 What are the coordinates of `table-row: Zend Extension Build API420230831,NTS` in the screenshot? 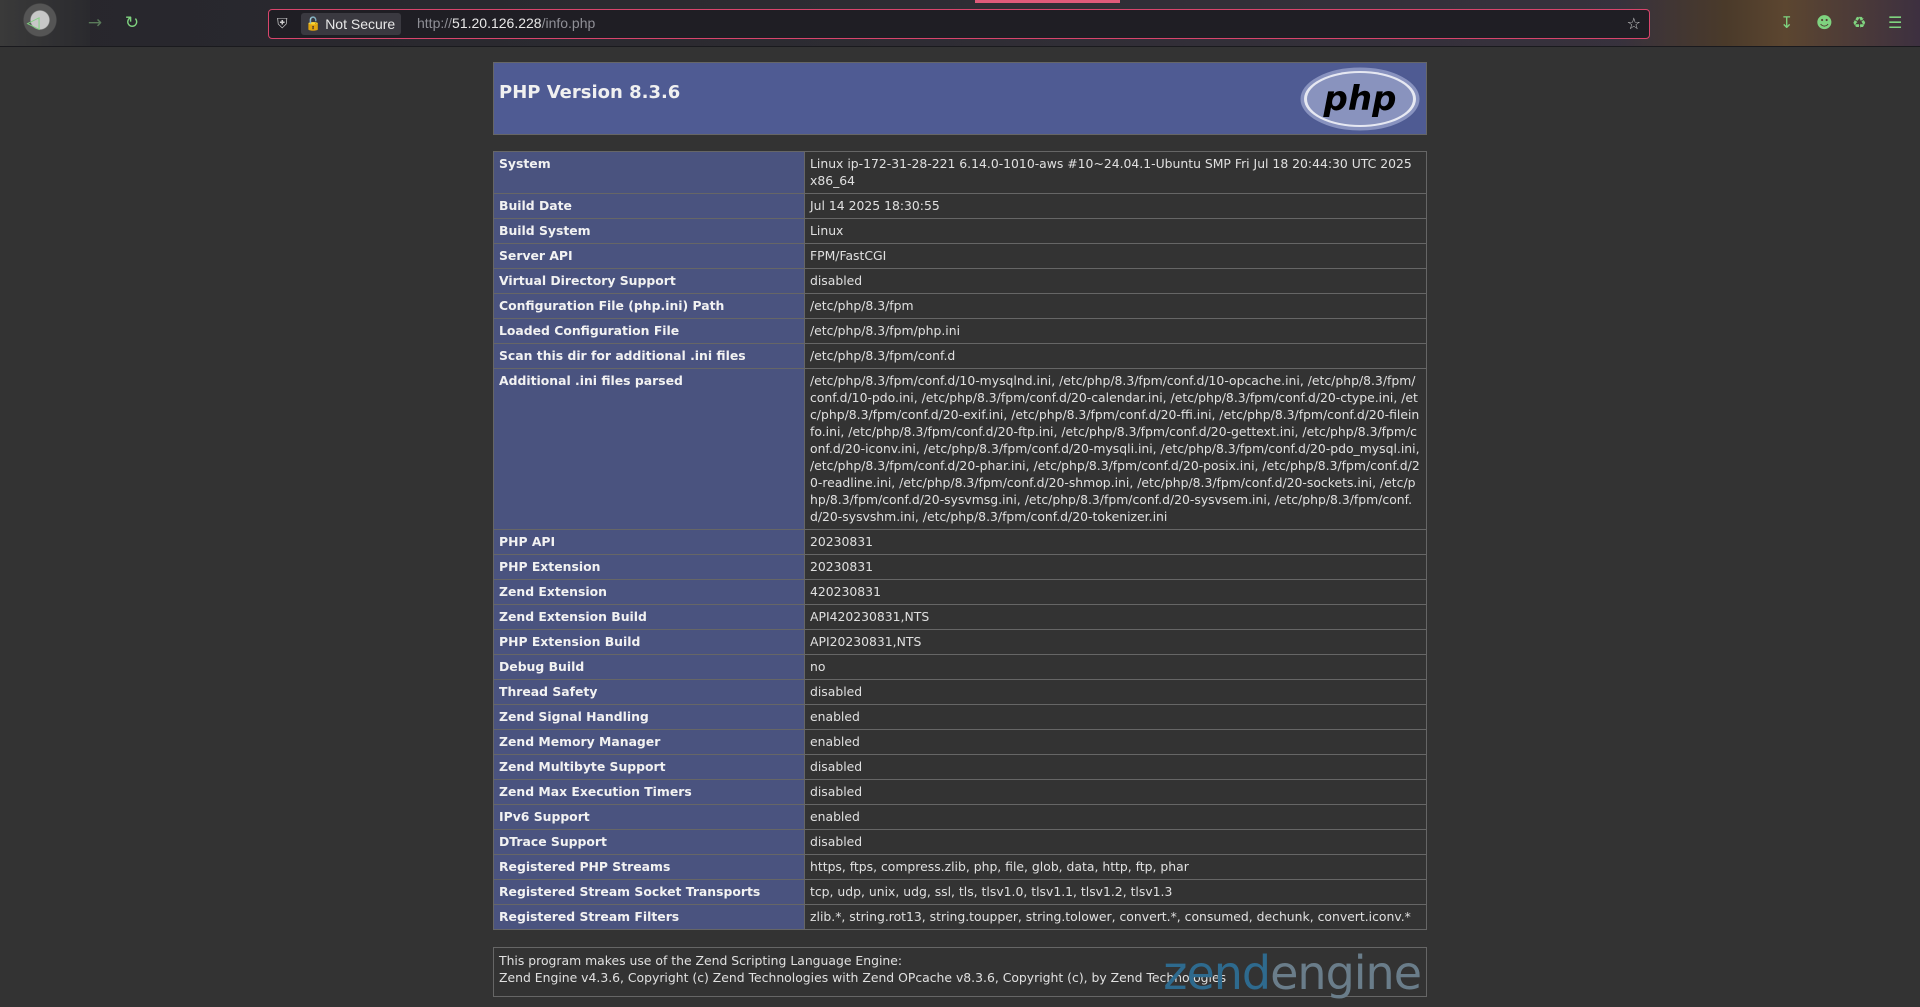 It's located at (960, 617).